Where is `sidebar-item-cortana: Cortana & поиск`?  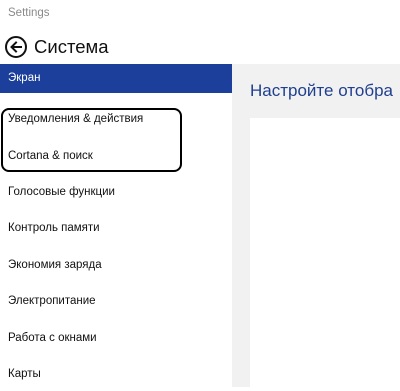
sidebar-item-cortana: Cortana & поиск is located at coordinates (116, 156).